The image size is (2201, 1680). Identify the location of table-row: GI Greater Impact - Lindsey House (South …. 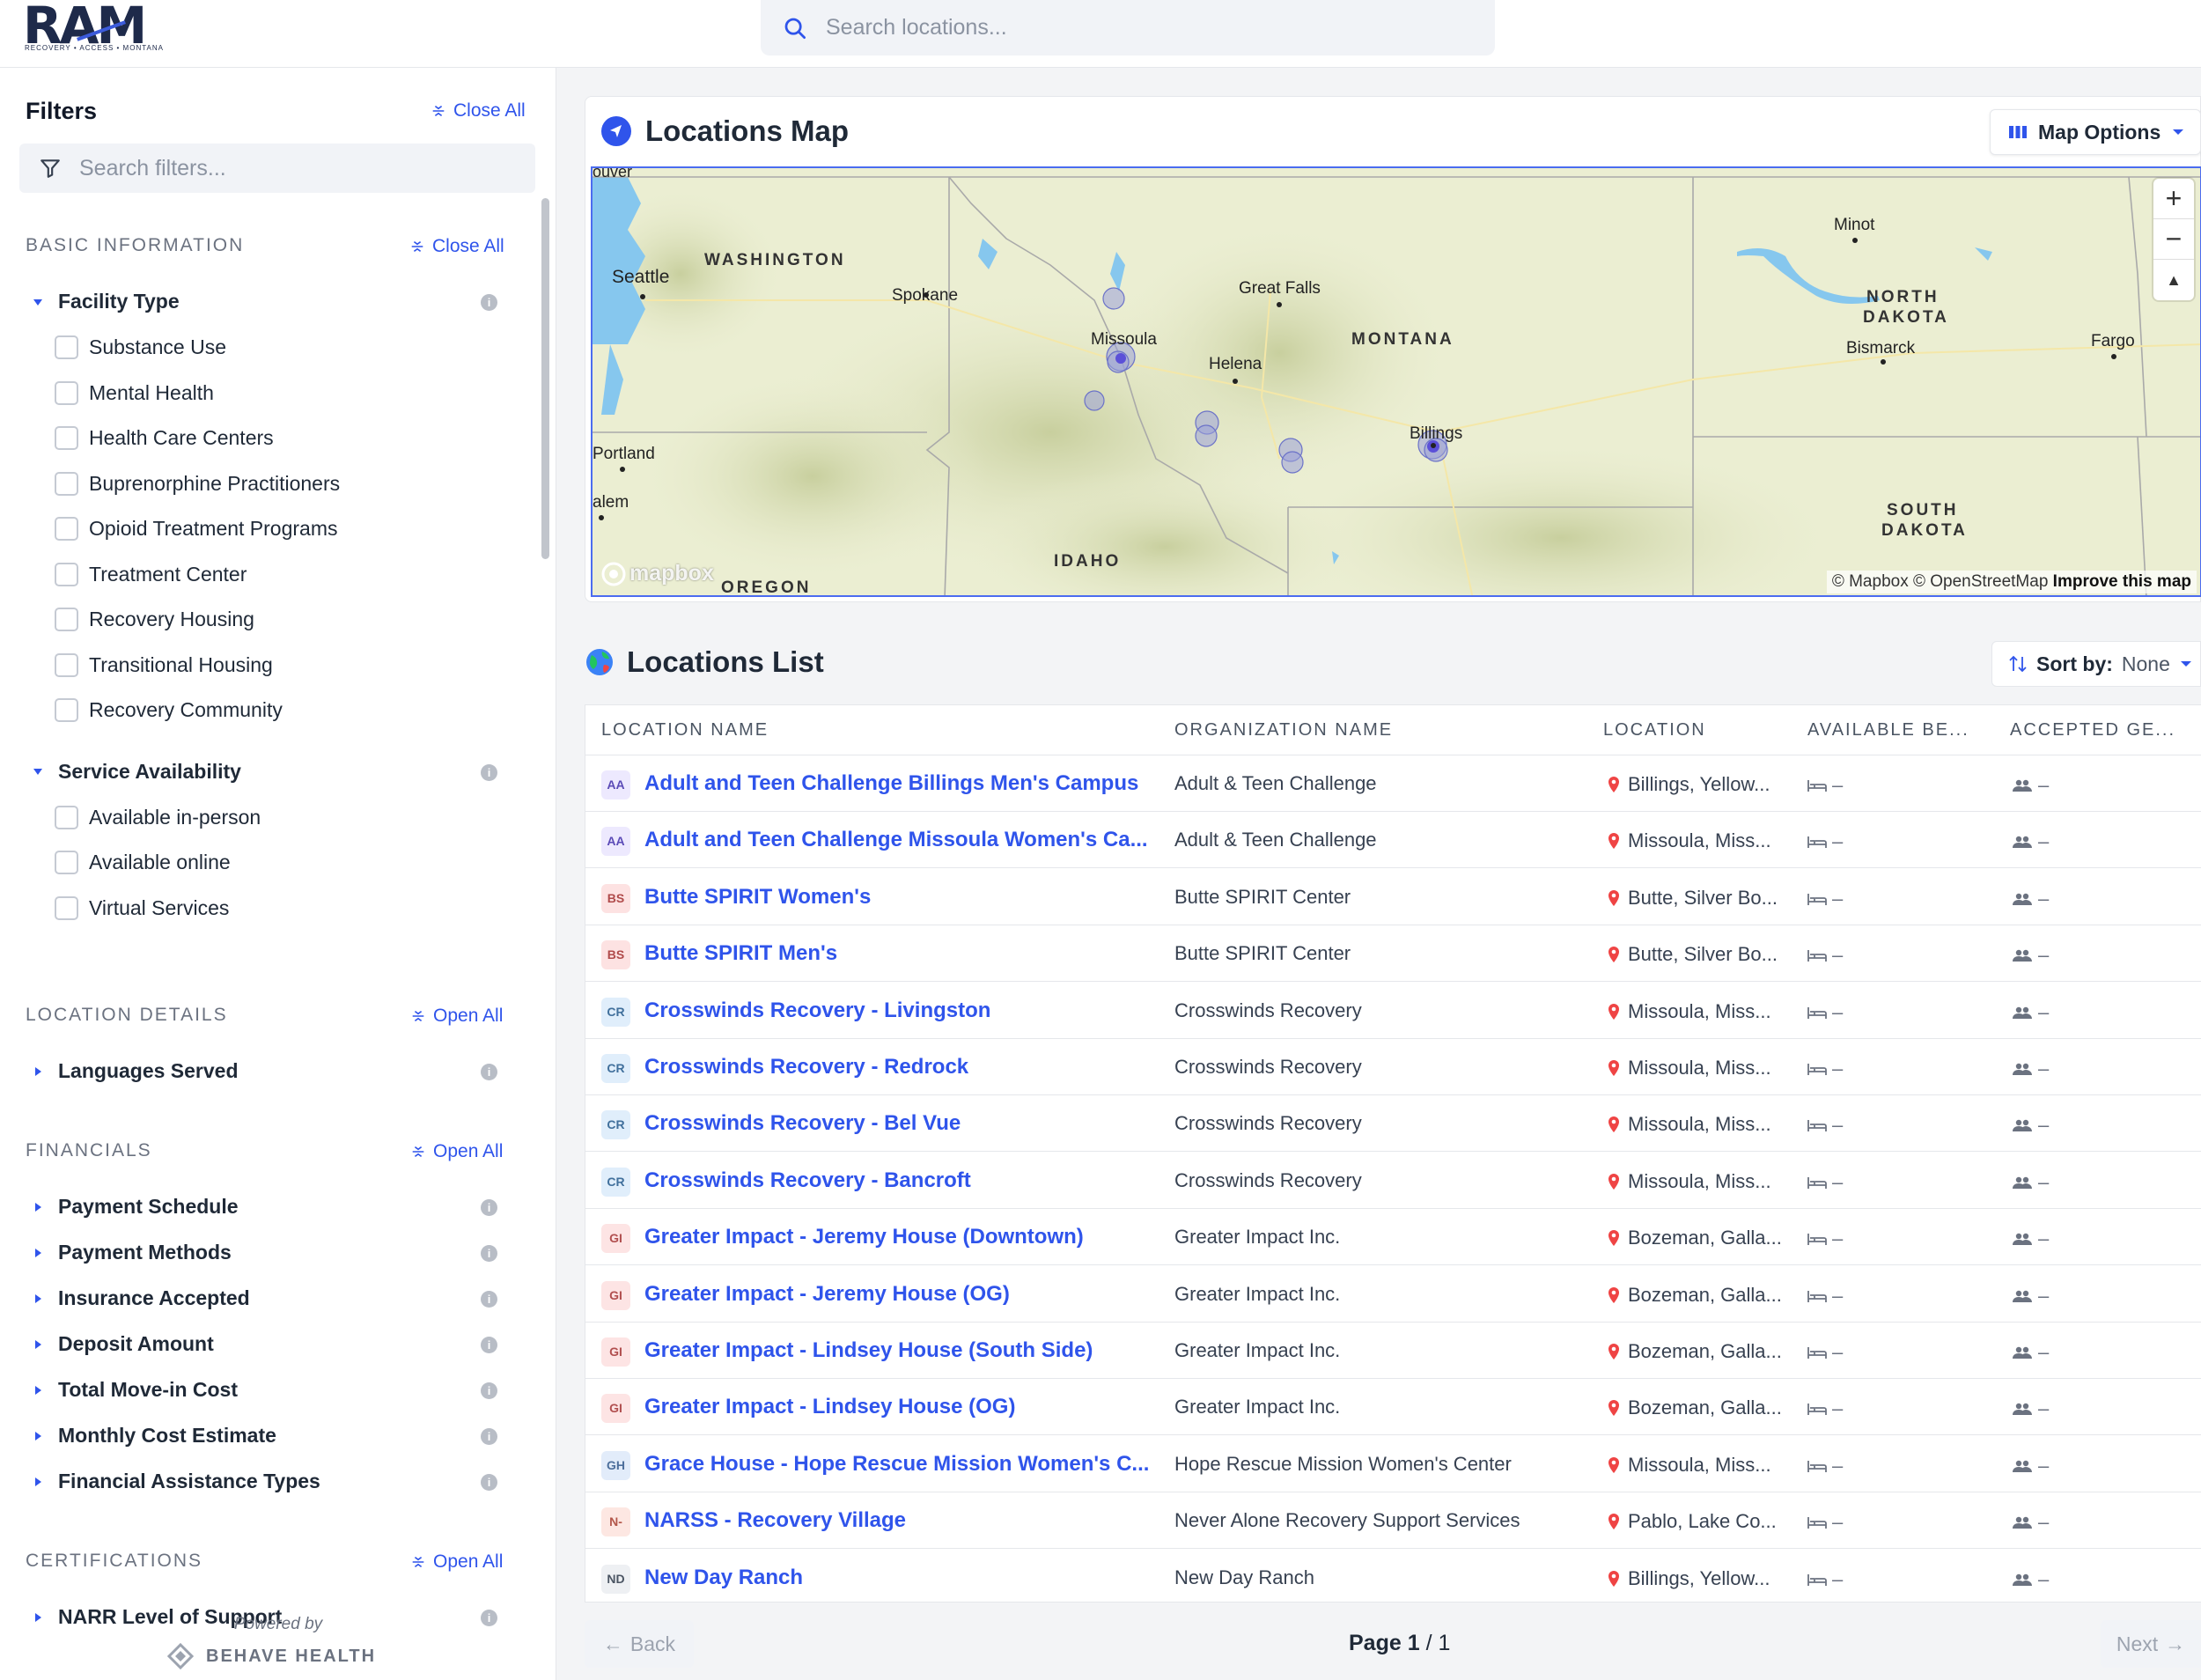
(1393, 1351).